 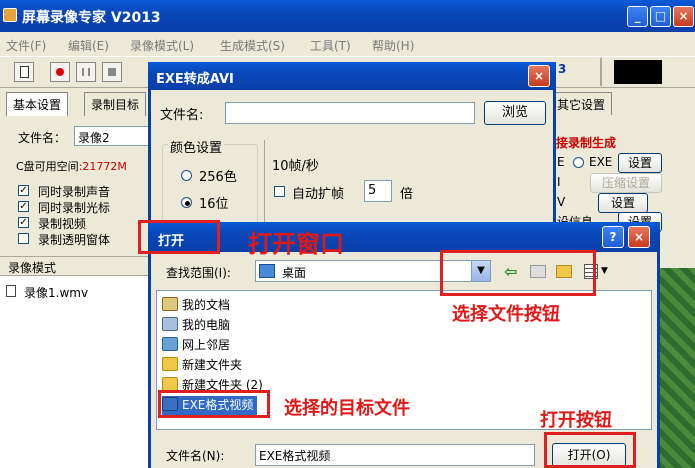 What do you see at coordinates (264, 182) in the screenshot?
I see `exe-dialog-divider` at bounding box center [264, 182].